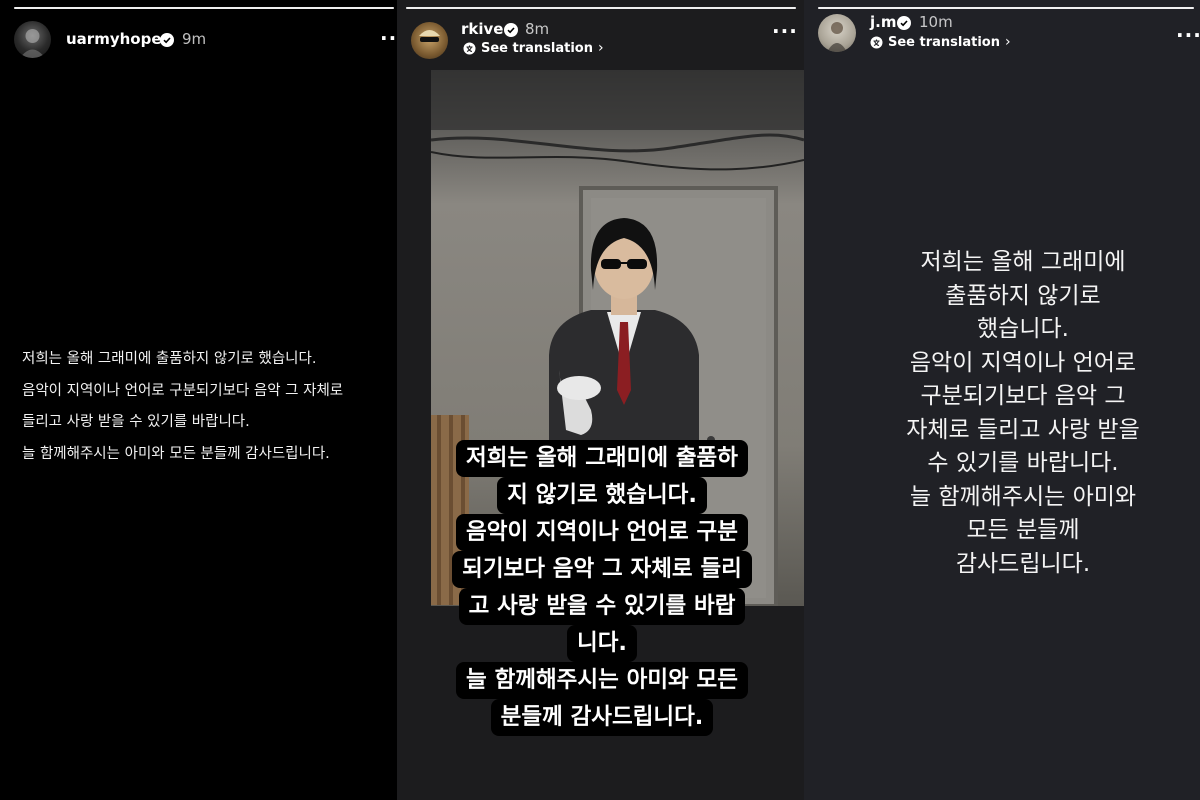 The height and width of the screenshot is (800, 1200). I want to click on username: j.m, so click(883, 22).